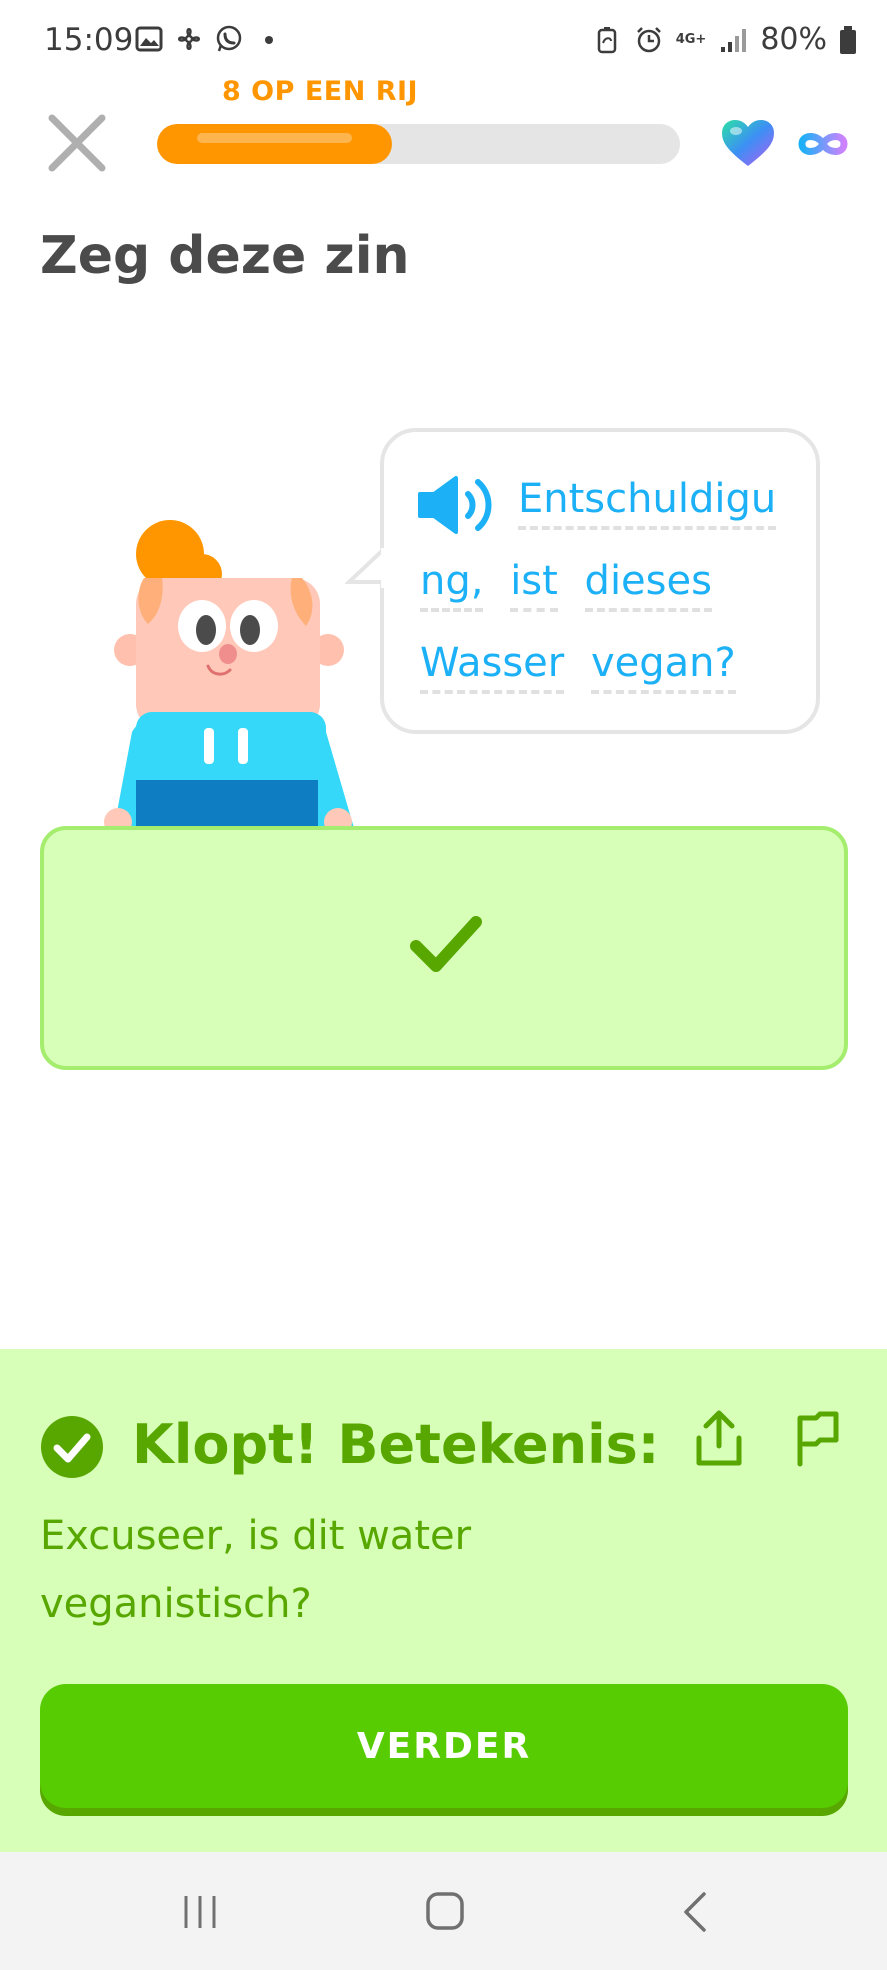 The width and height of the screenshot is (887, 1970). I want to click on exercise-title: Zeg deze zin, so click(225, 256).